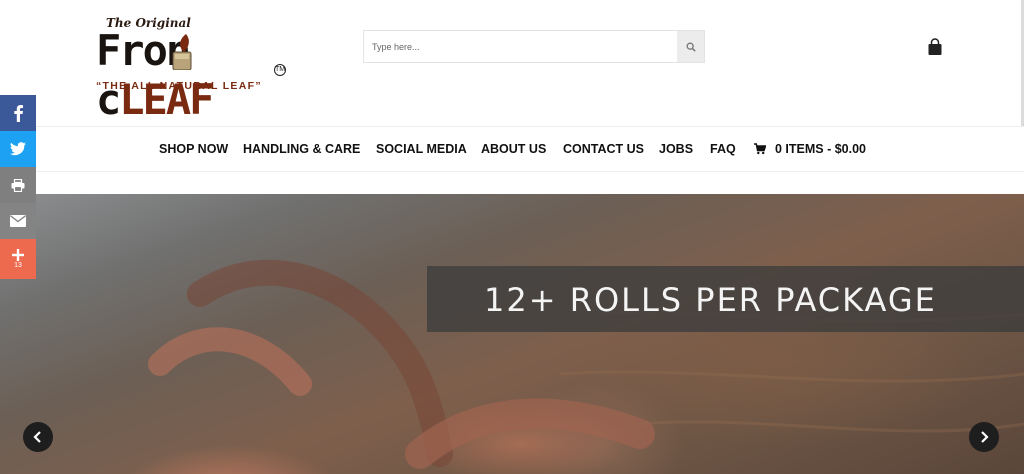 The image size is (1024, 474). I want to click on twitter-share-button, so click(18, 149).